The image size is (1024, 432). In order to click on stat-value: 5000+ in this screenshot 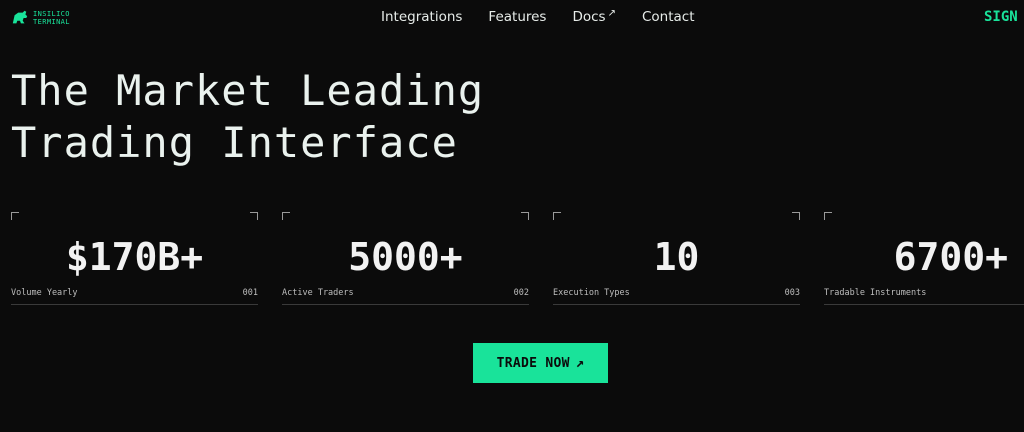, I will do `click(405, 257)`.